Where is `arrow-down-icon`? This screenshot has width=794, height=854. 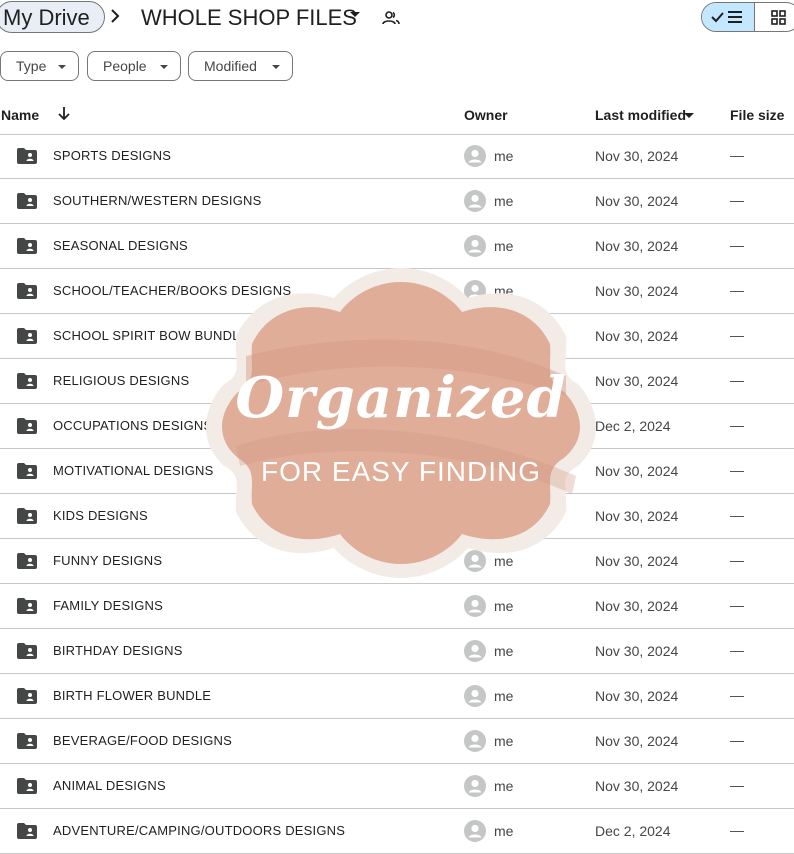 arrow-down-icon is located at coordinates (64, 113).